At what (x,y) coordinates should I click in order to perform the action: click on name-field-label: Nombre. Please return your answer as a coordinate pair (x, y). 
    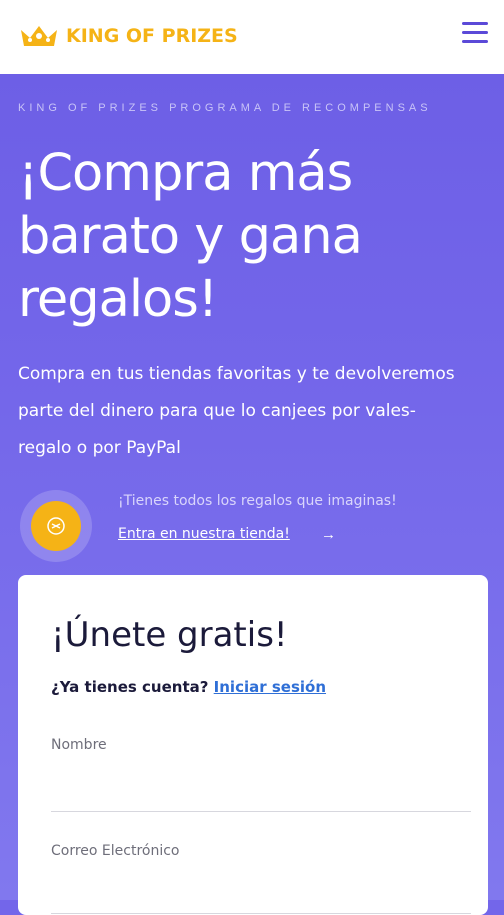
    Looking at the image, I should click on (79, 745).